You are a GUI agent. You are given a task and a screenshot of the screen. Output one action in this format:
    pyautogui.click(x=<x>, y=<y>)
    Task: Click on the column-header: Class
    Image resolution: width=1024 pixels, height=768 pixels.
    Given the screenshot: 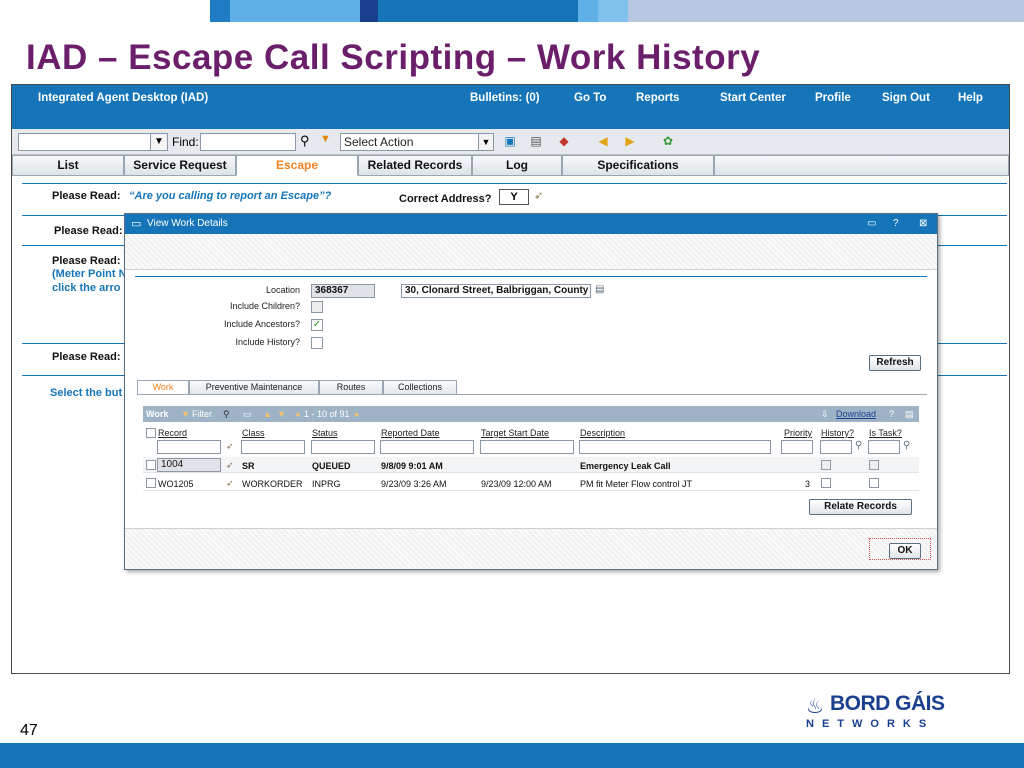 What is the action you would take?
    pyautogui.click(x=253, y=433)
    